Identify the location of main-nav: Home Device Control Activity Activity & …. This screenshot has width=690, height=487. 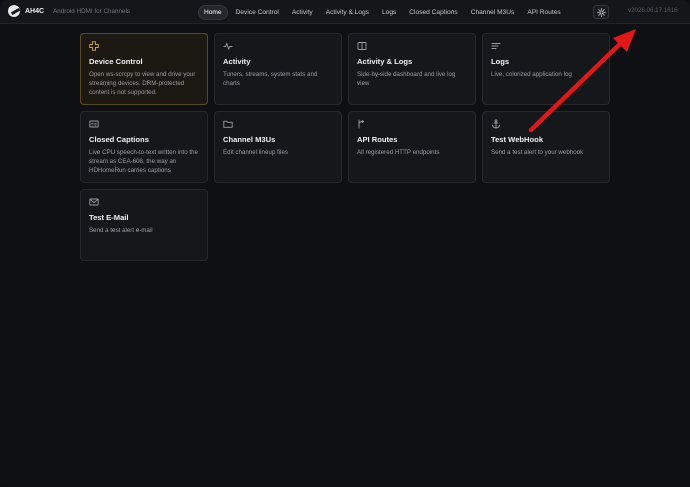
(383, 12).